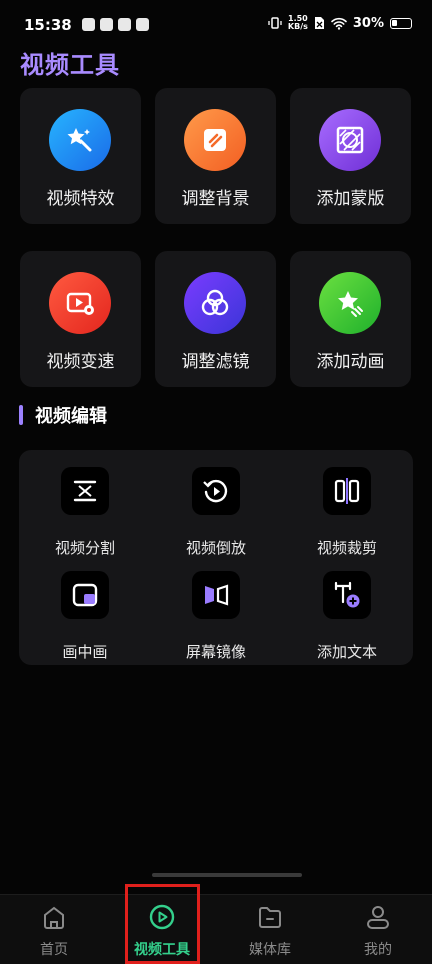 Image resolution: width=432 pixels, height=964 pixels. What do you see at coordinates (216, 595) in the screenshot?
I see `mirror-icon` at bounding box center [216, 595].